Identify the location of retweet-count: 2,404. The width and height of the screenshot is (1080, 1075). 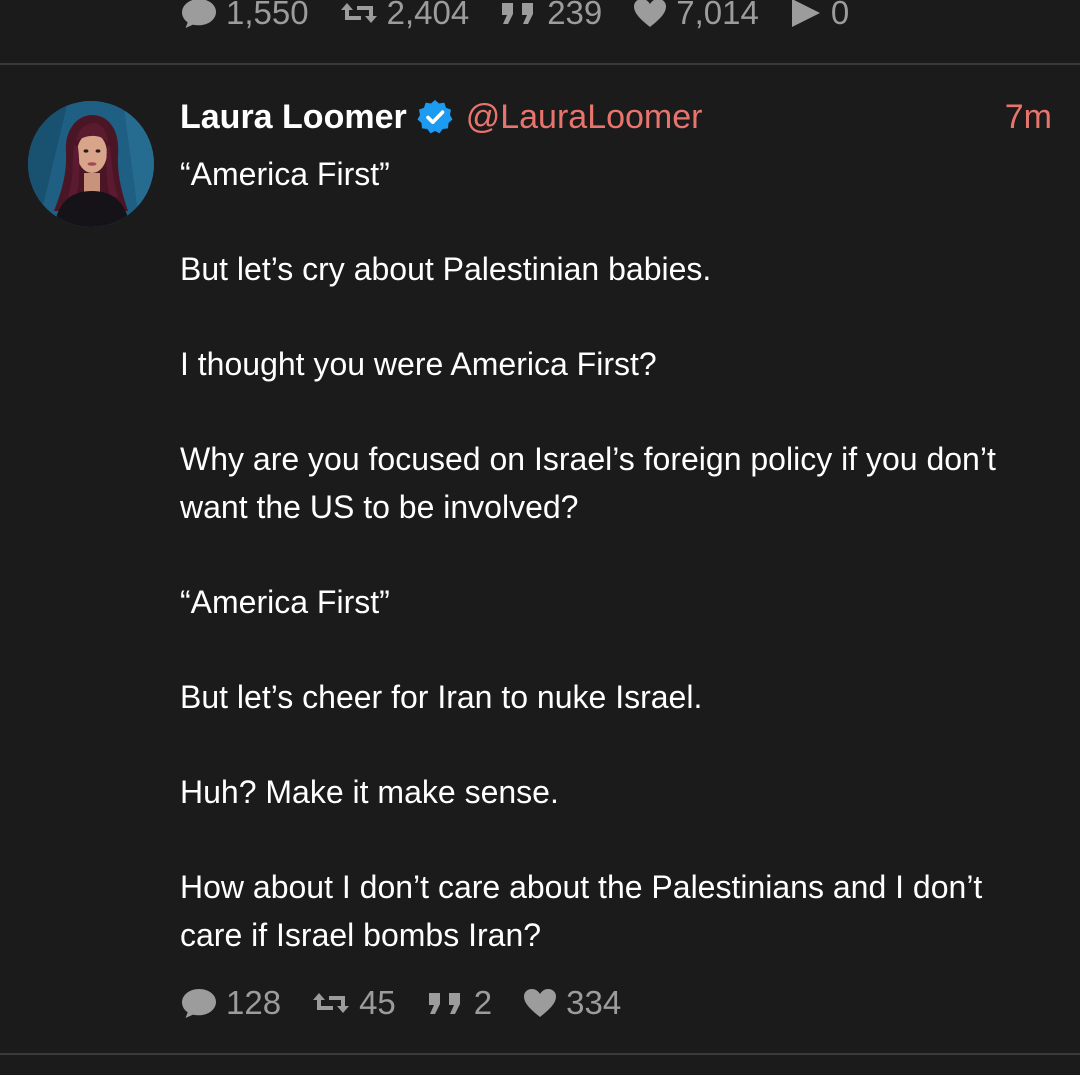
(428, 15).